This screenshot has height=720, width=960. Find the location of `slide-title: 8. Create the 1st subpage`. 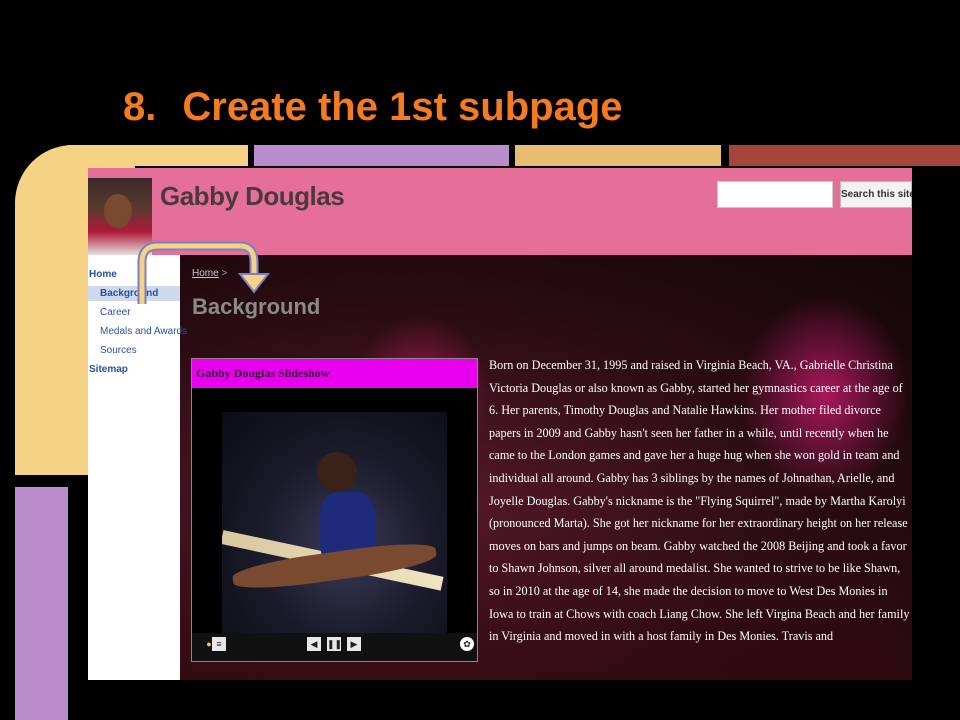

slide-title: 8. Create the 1st subpage is located at coordinates (373, 107).